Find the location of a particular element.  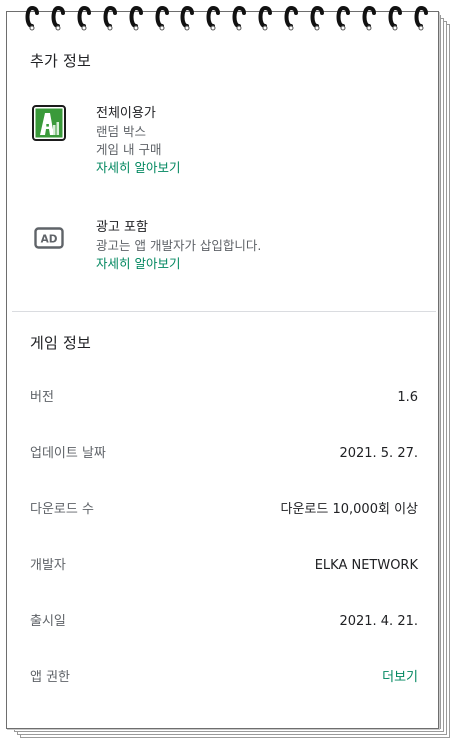

extra-info-title: 추가 정보 is located at coordinates (60, 61).